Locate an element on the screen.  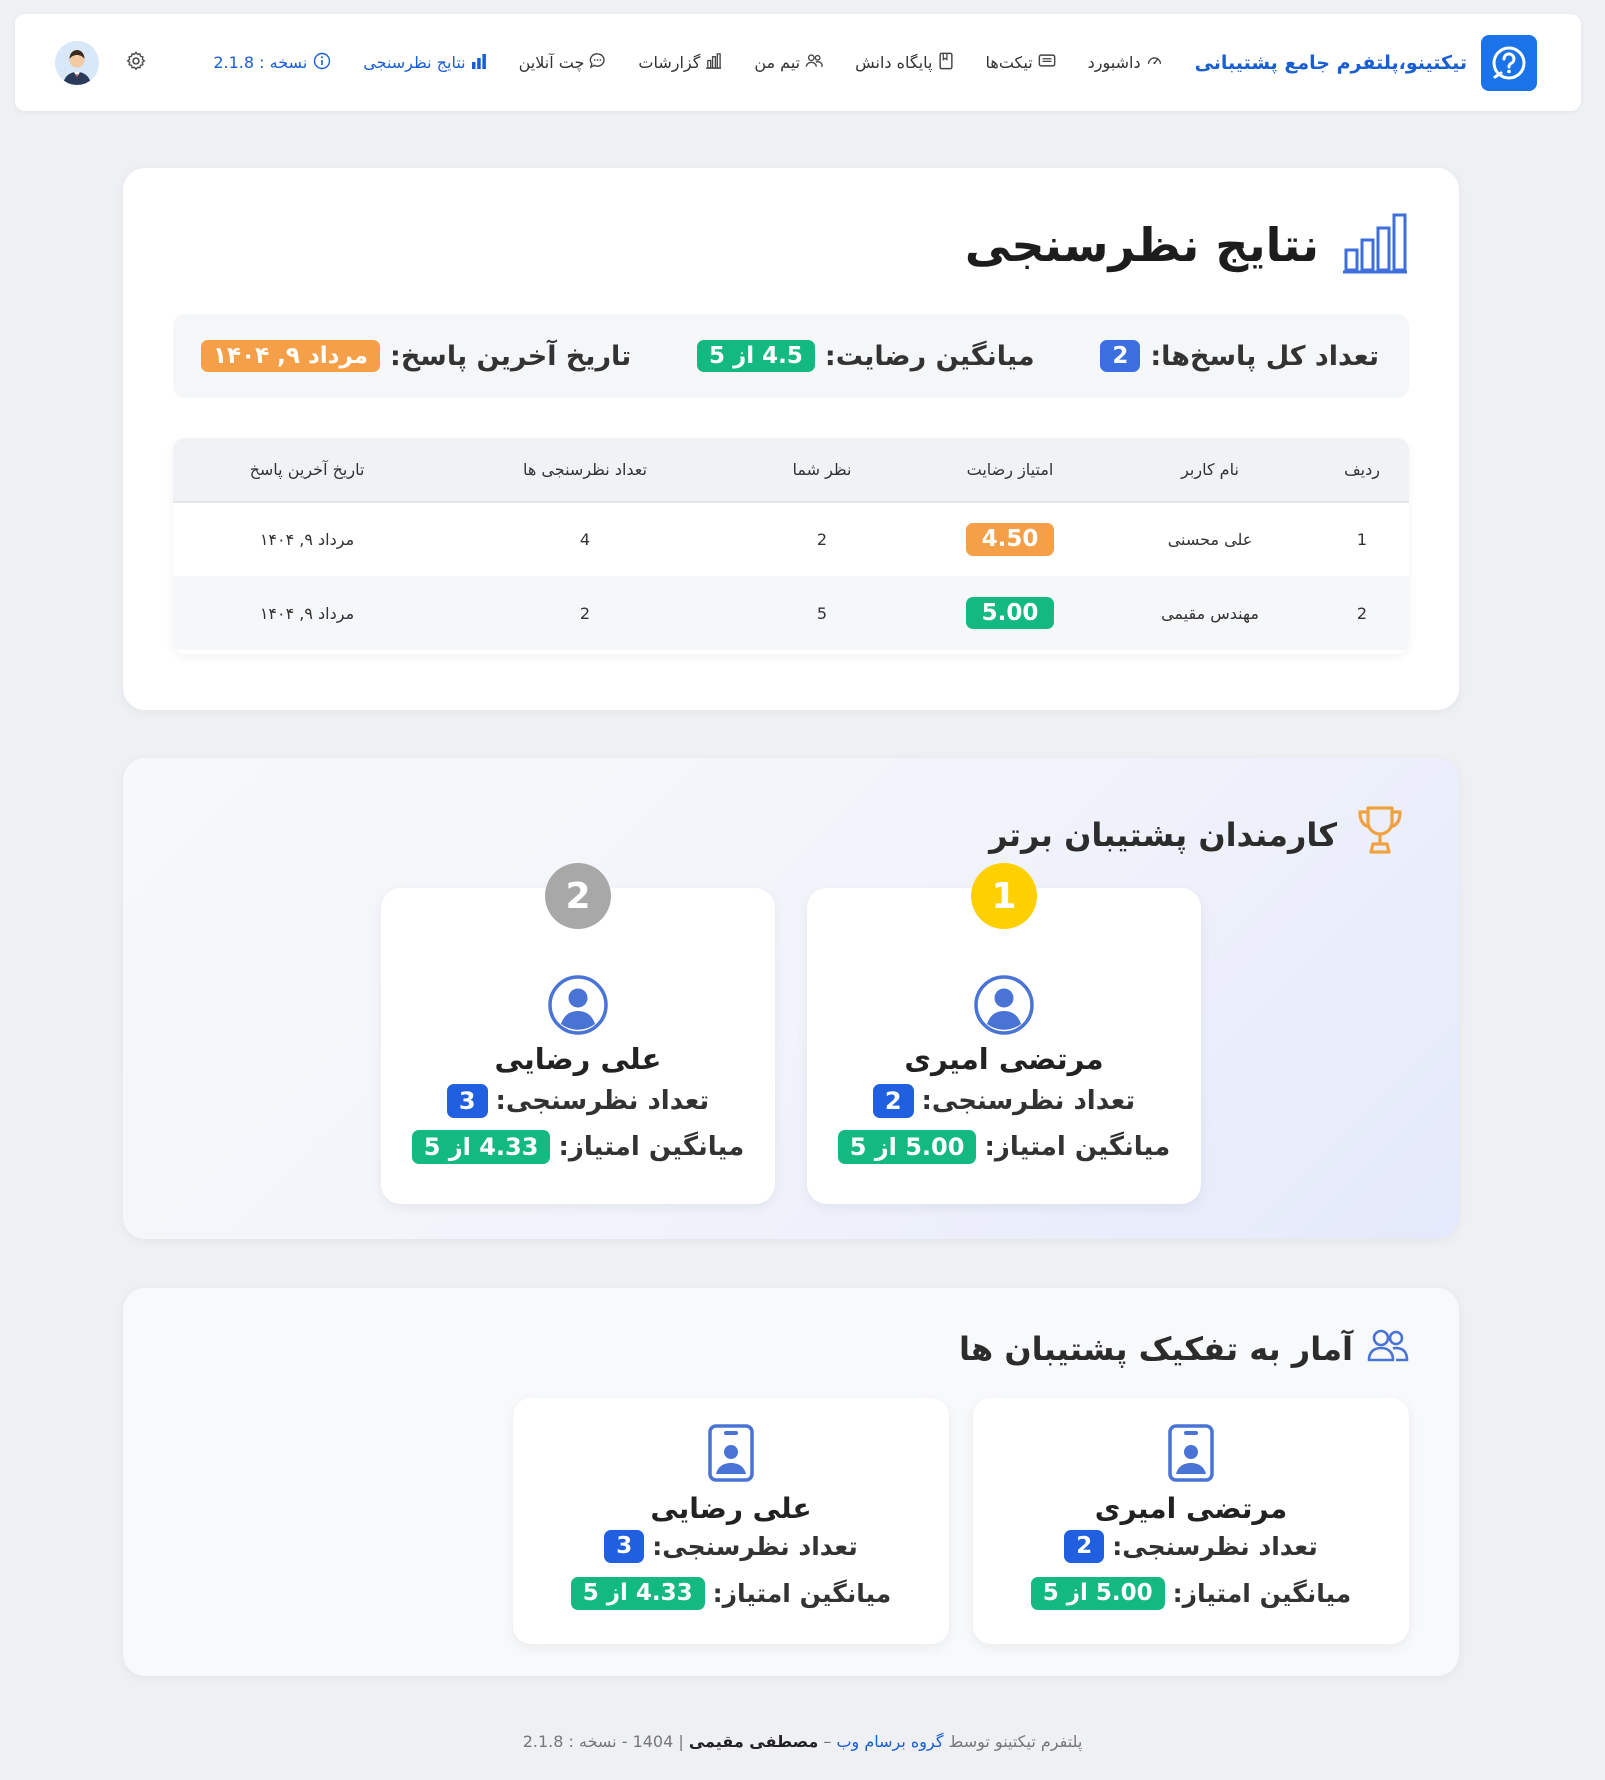
nav-item-online-chat: چت آنلاین is located at coordinates (563, 62).